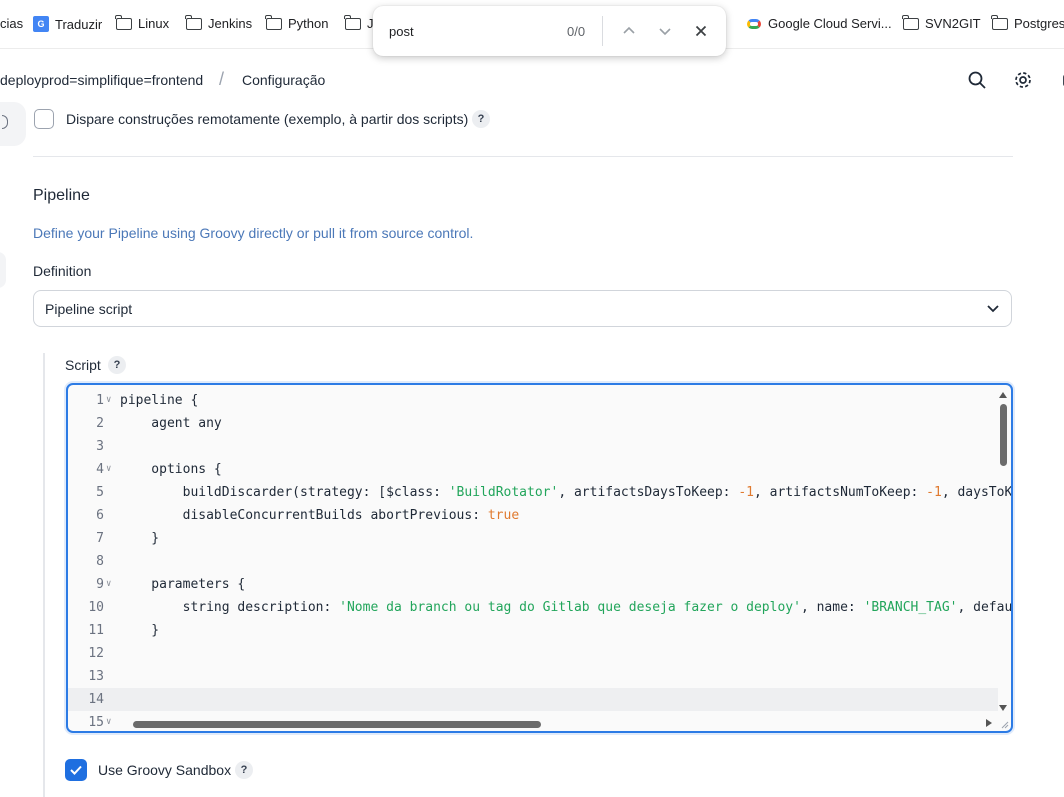 Image resolution: width=1064 pixels, height=797 pixels. I want to click on code-line: 1 ∨ pipeline {, so click(533, 400).